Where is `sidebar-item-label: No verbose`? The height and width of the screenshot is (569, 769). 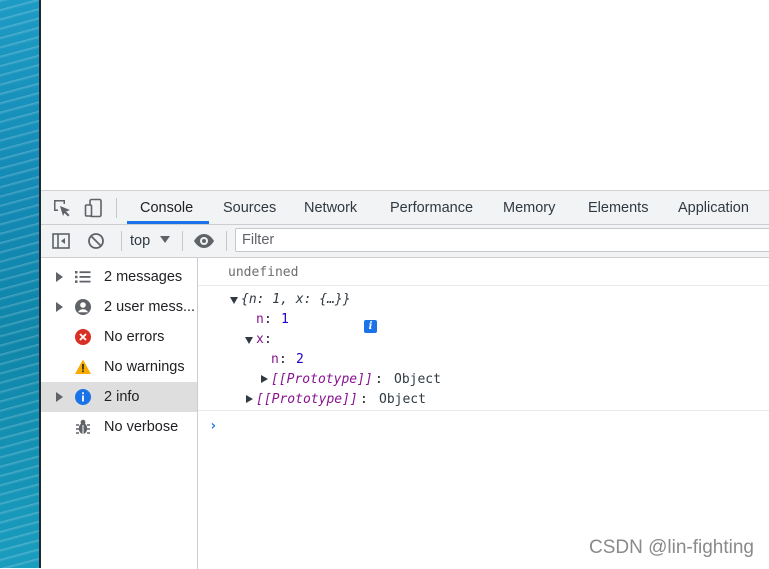 sidebar-item-label: No verbose is located at coordinates (141, 427).